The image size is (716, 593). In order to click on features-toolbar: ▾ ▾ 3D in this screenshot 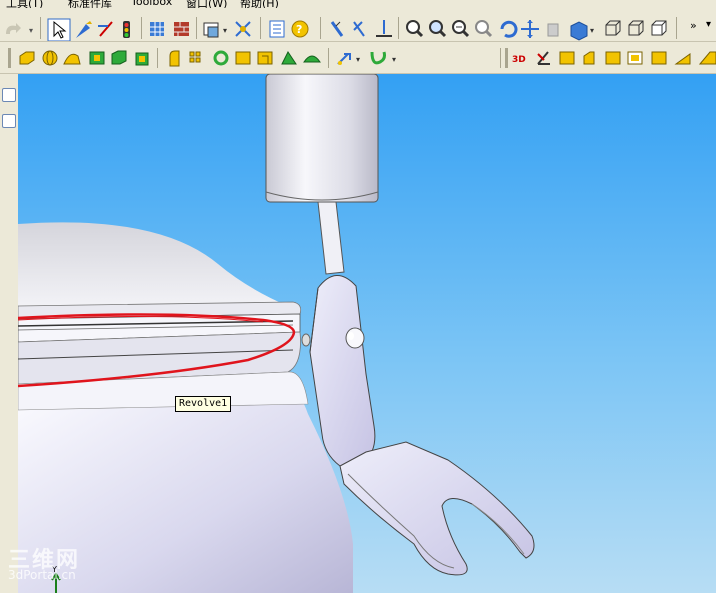, I will do `click(358, 58)`.